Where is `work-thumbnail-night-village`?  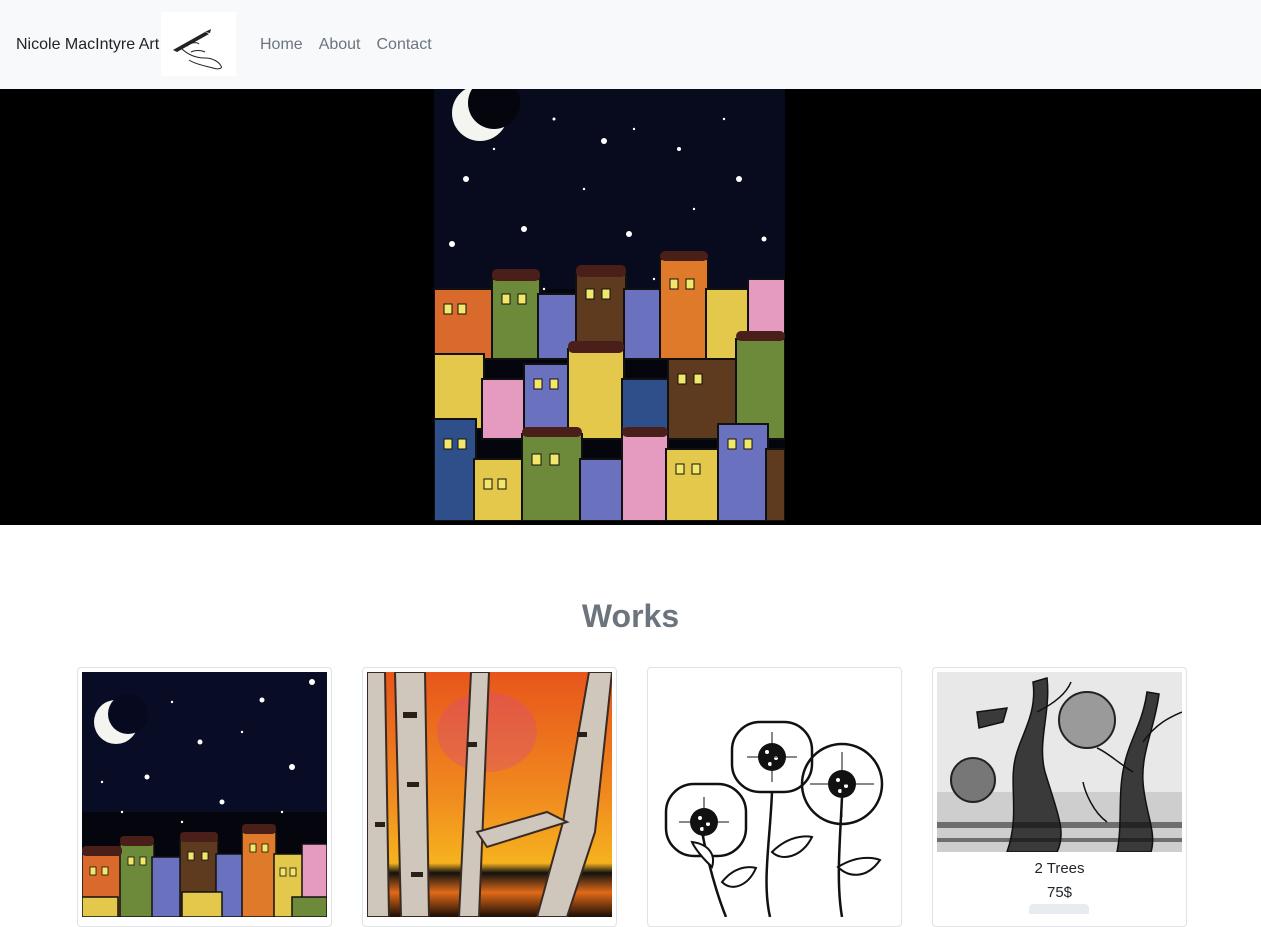 work-thumbnail-night-village is located at coordinates (204, 794).